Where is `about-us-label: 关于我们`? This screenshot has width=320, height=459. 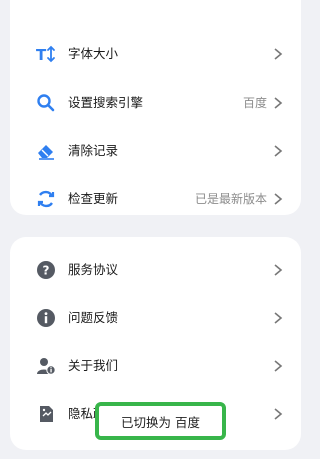
about-us-label: 关于我们 is located at coordinates (93, 365).